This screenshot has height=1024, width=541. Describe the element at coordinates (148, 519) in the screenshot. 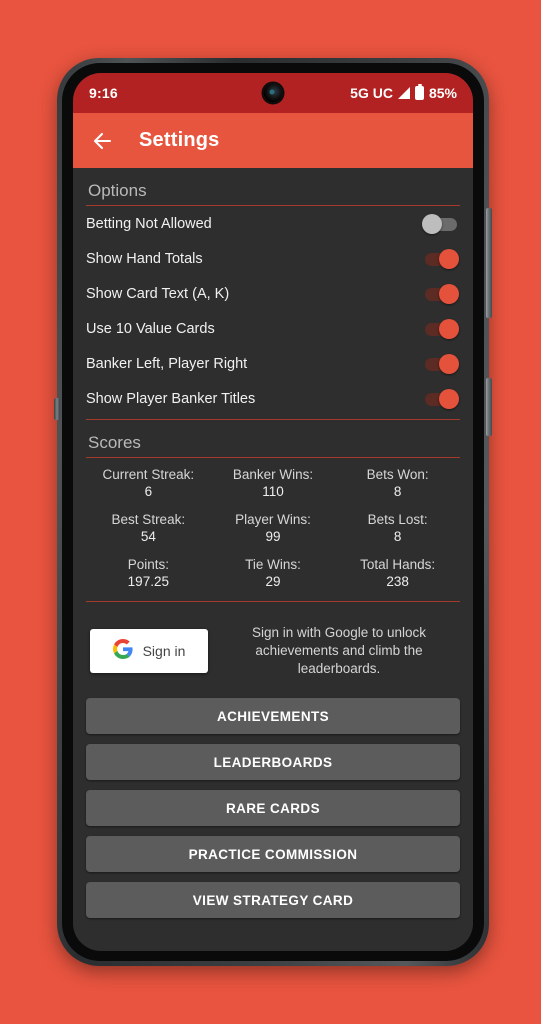

I see `score-label: Best Streak:` at that location.